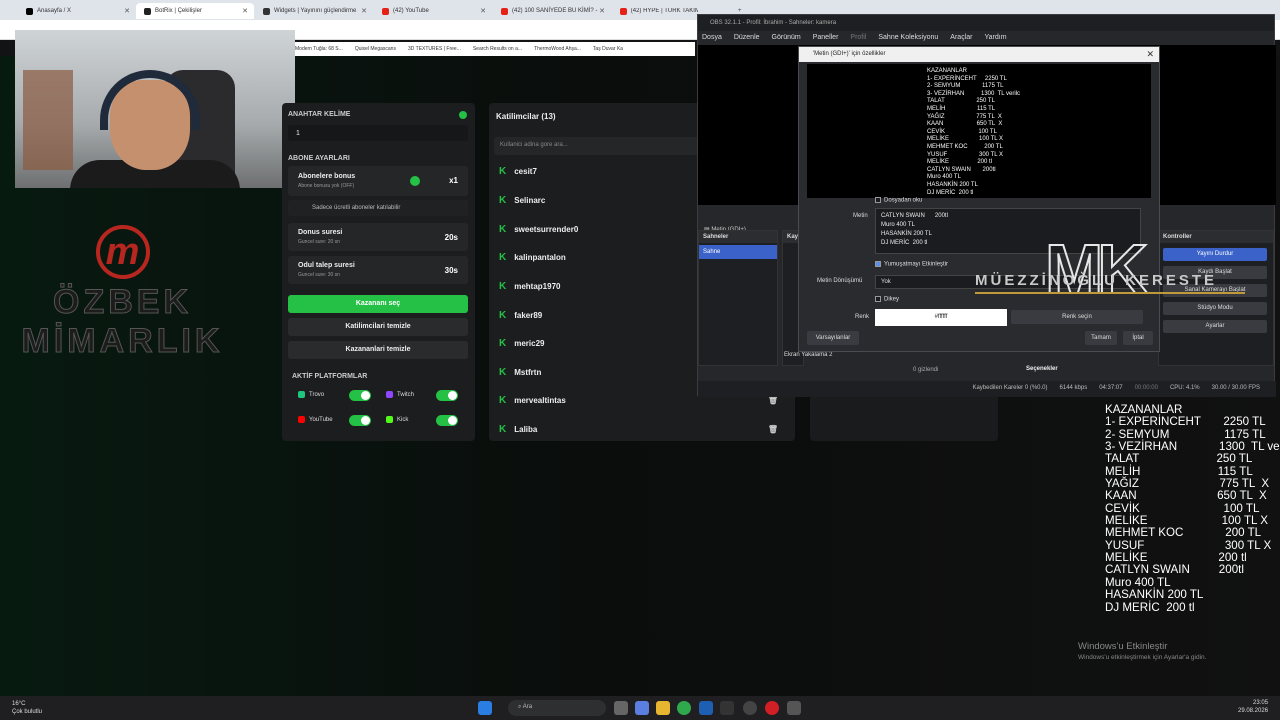  What do you see at coordinates (908, 38) in the screenshot?
I see `menu-item: Sahne Koleksiyonu` at bounding box center [908, 38].